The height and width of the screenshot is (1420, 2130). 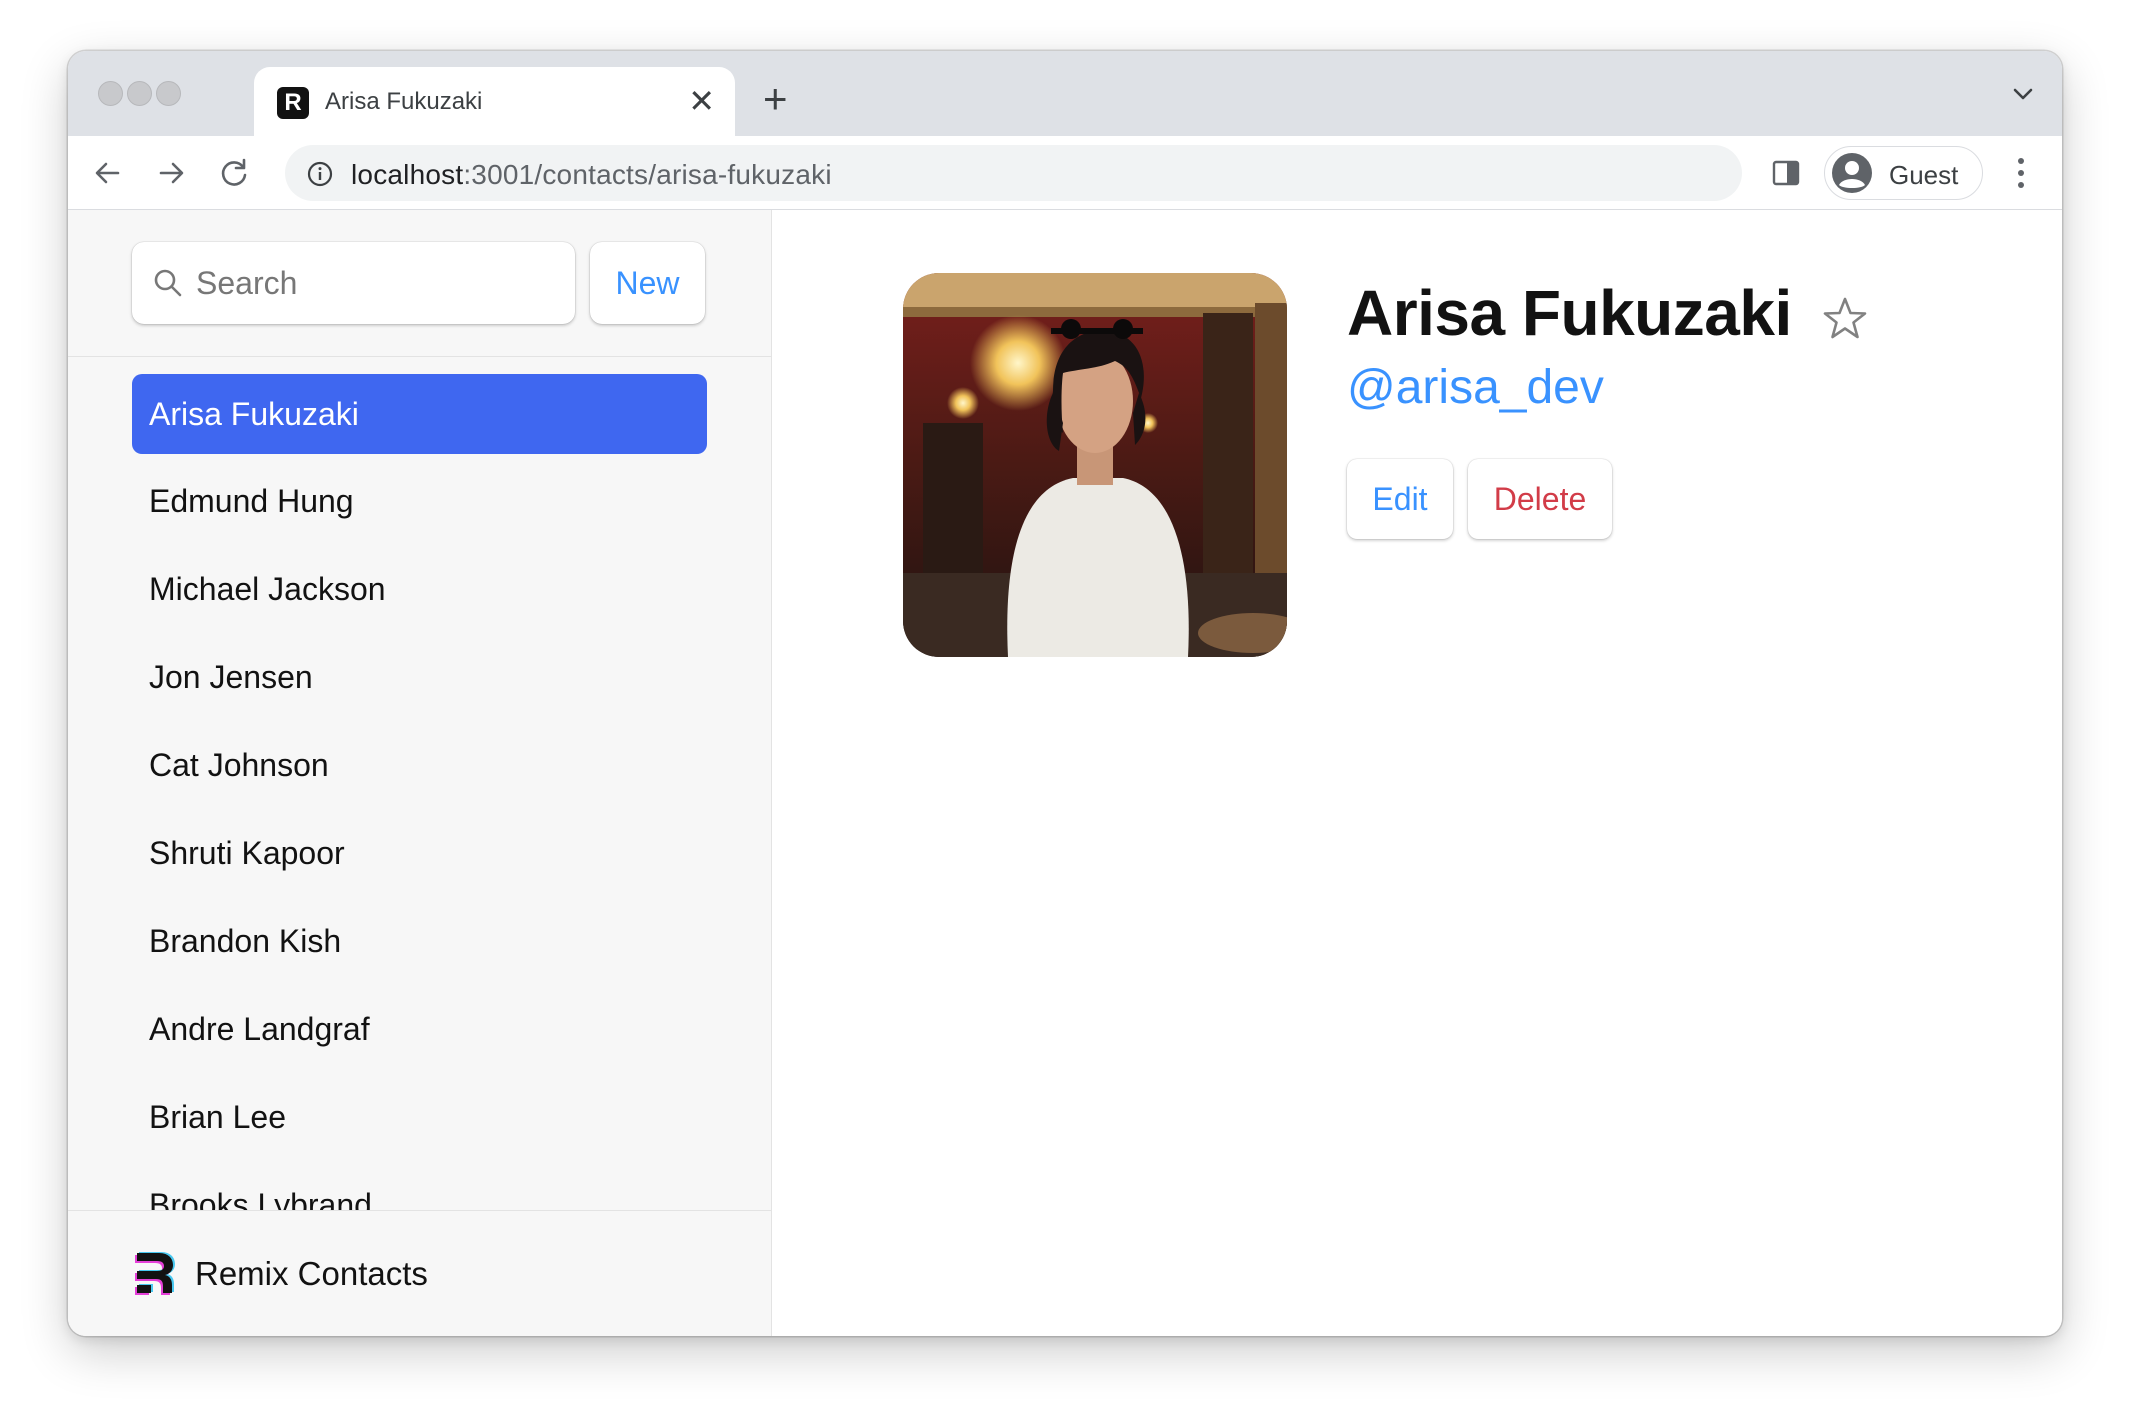 What do you see at coordinates (1845, 319) in the screenshot?
I see `favorite-star-icon` at bounding box center [1845, 319].